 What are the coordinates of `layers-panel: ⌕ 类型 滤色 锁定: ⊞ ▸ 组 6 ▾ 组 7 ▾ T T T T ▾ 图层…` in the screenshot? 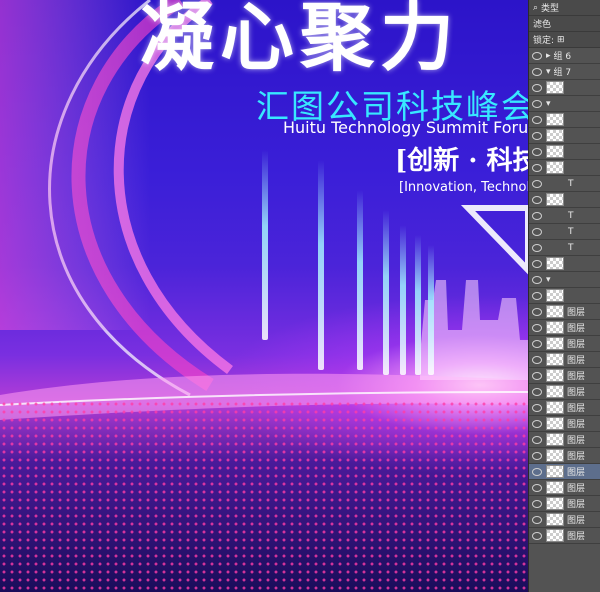 It's located at (564, 296).